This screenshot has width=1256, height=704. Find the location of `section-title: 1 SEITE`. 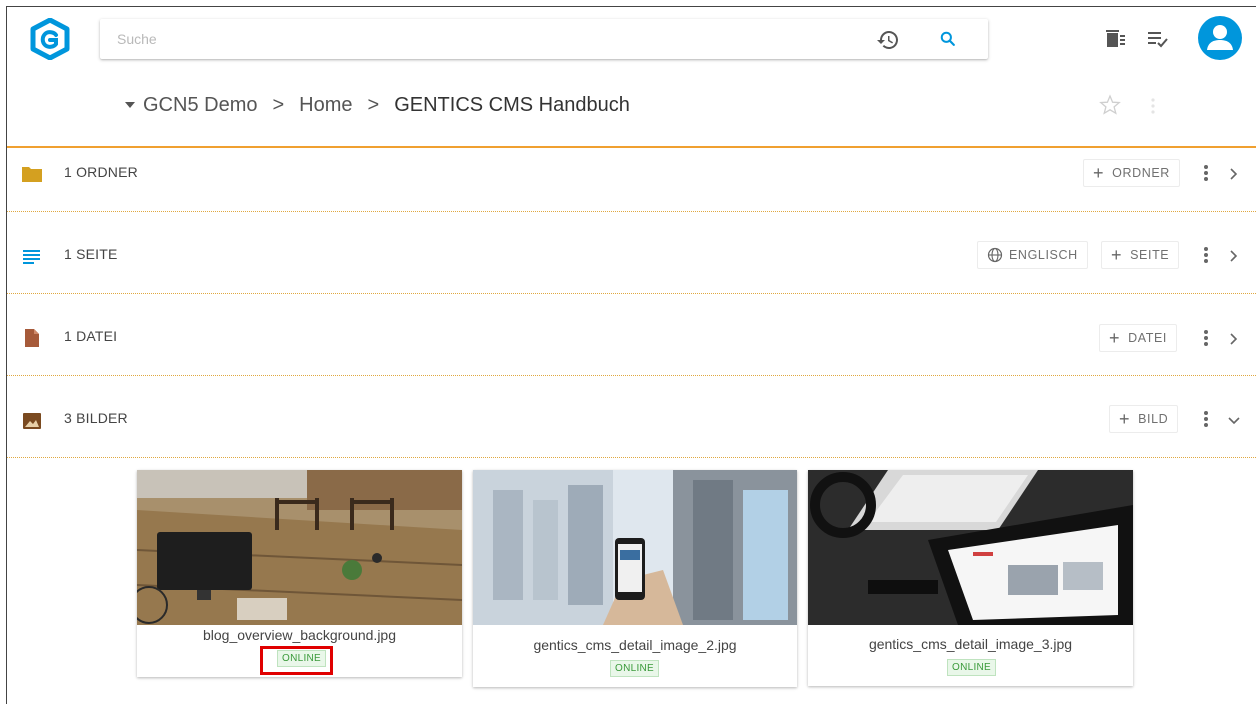

section-title: 1 SEITE is located at coordinates (91, 254).